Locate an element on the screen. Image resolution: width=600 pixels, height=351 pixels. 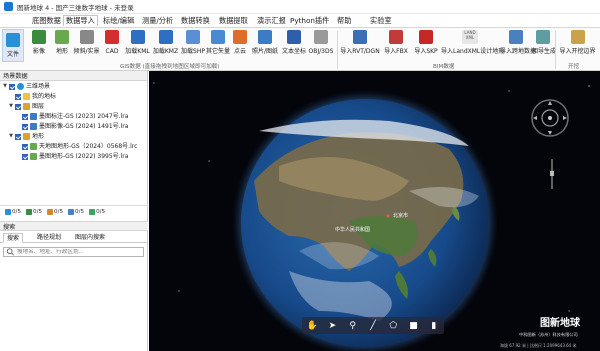
search-icon is located at coordinates (10, 252).